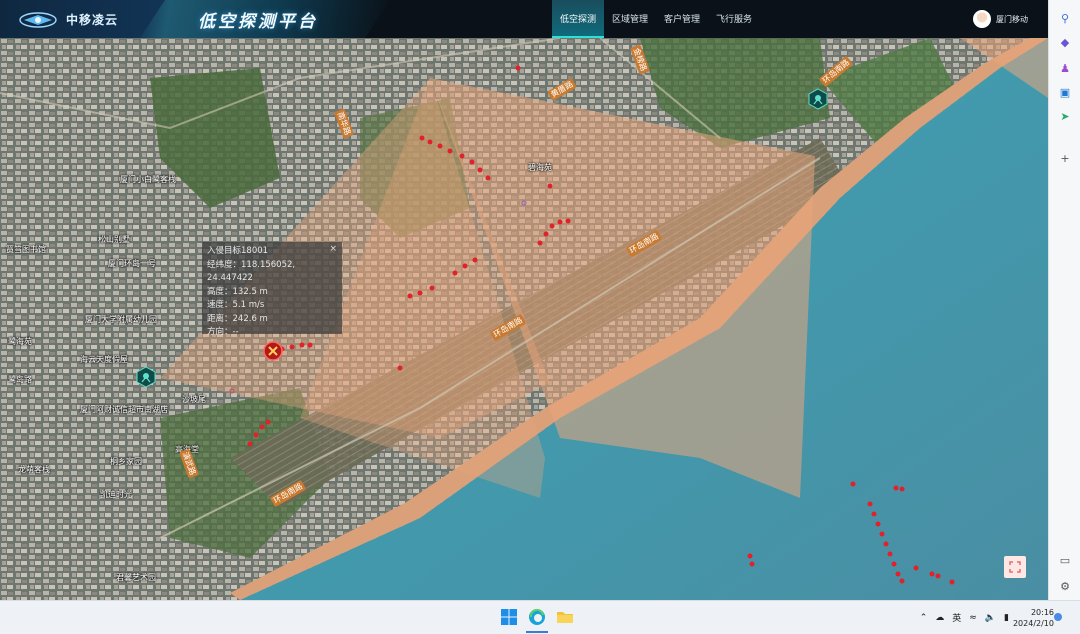 Image resolution: width=1080 pixels, height=634 pixels. What do you see at coordinates (116, 494) in the screenshot?
I see `map-label: 凯迪时光` at bounding box center [116, 494].